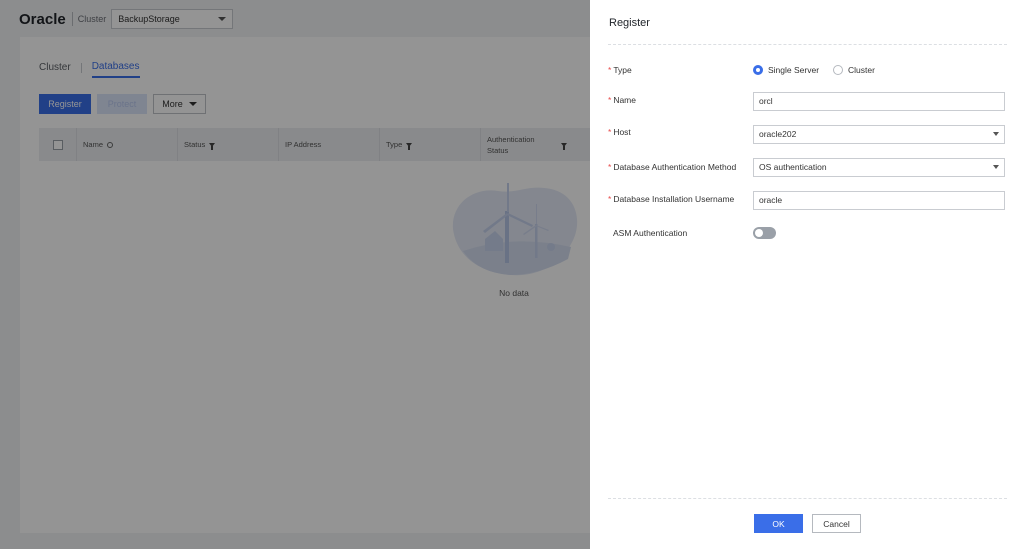  What do you see at coordinates (778, 523) in the screenshot?
I see `ok-button: OK` at bounding box center [778, 523].